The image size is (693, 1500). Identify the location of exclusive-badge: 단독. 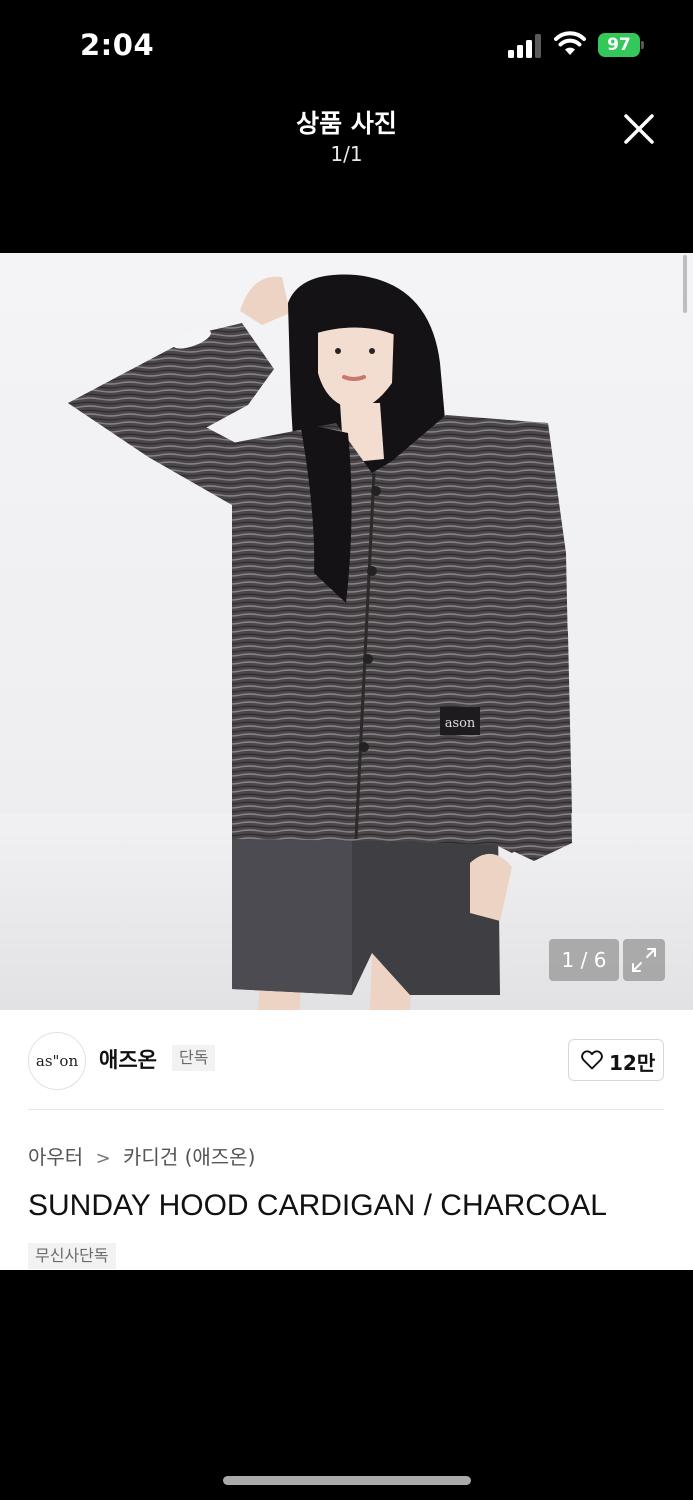
(194, 1058).